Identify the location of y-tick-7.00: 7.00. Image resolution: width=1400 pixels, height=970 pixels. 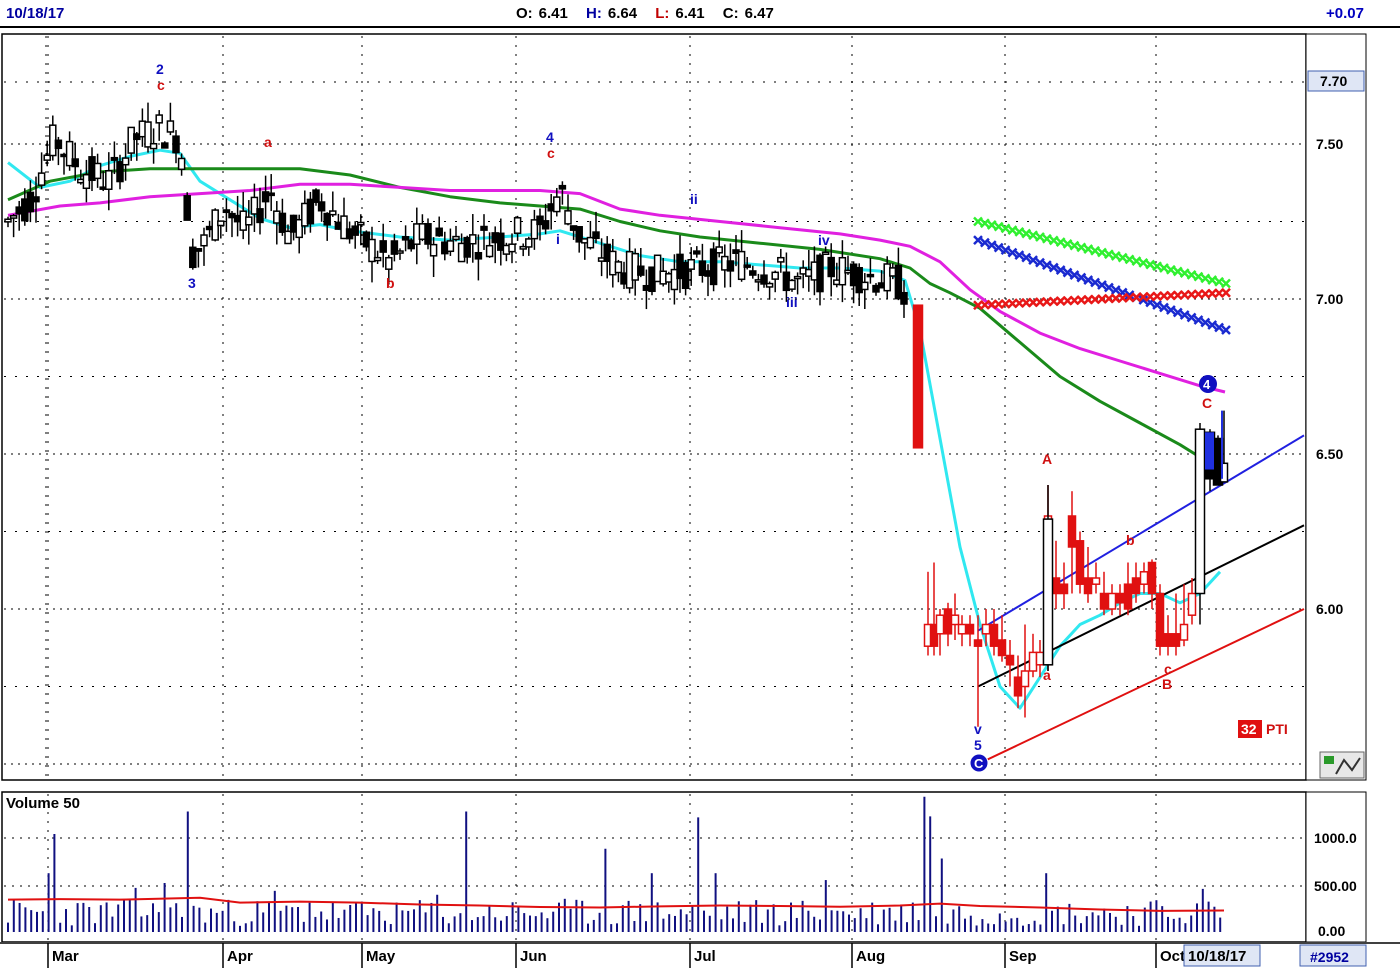
(1329, 299).